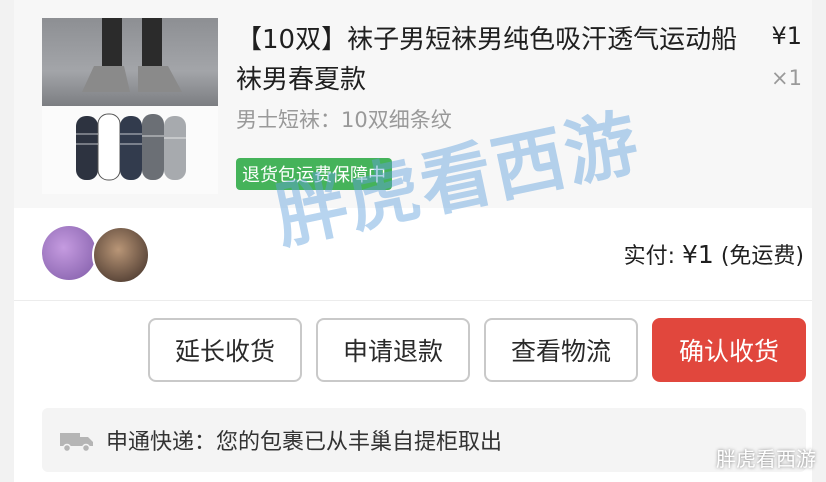 Image resolution: width=826 pixels, height=482 pixels. What do you see at coordinates (766, 459) in the screenshot?
I see `corner-watermark: 胖虎看西游` at bounding box center [766, 459].